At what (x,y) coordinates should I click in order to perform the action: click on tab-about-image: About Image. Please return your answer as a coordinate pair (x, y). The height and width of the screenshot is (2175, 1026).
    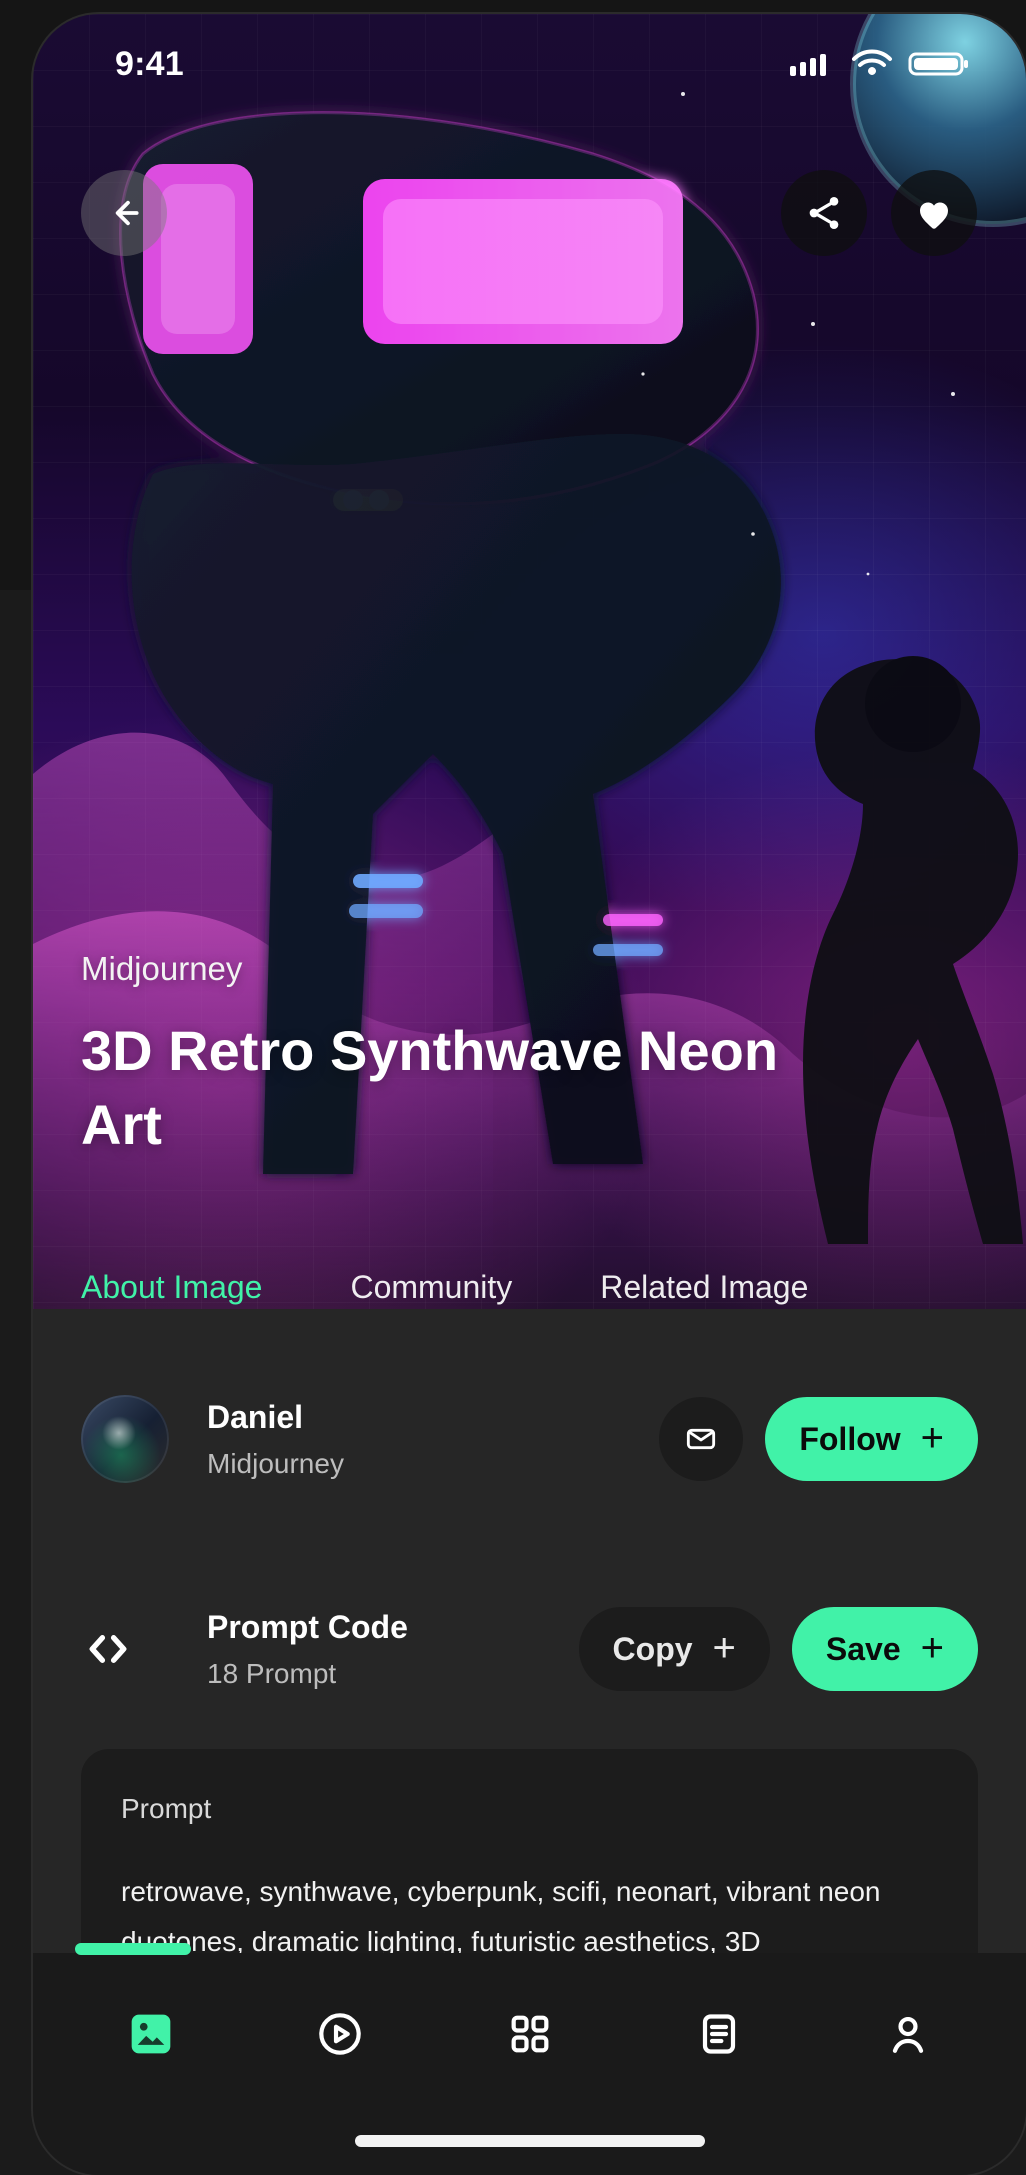
    Looking at the image, I should click on (171, 1289).